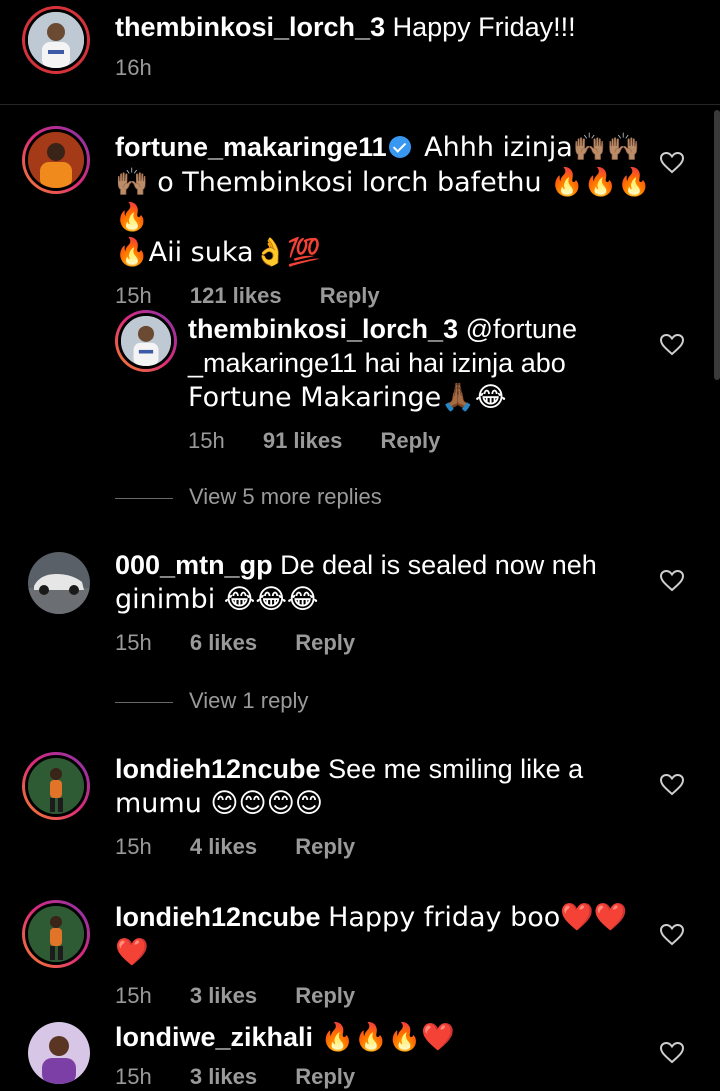 Image resolution: width=720 pixels, height=1091 pixels. Describe the element at coordinates (248, 700) in the screenshot. I see `view-more-label: View 1 reply` at that location.